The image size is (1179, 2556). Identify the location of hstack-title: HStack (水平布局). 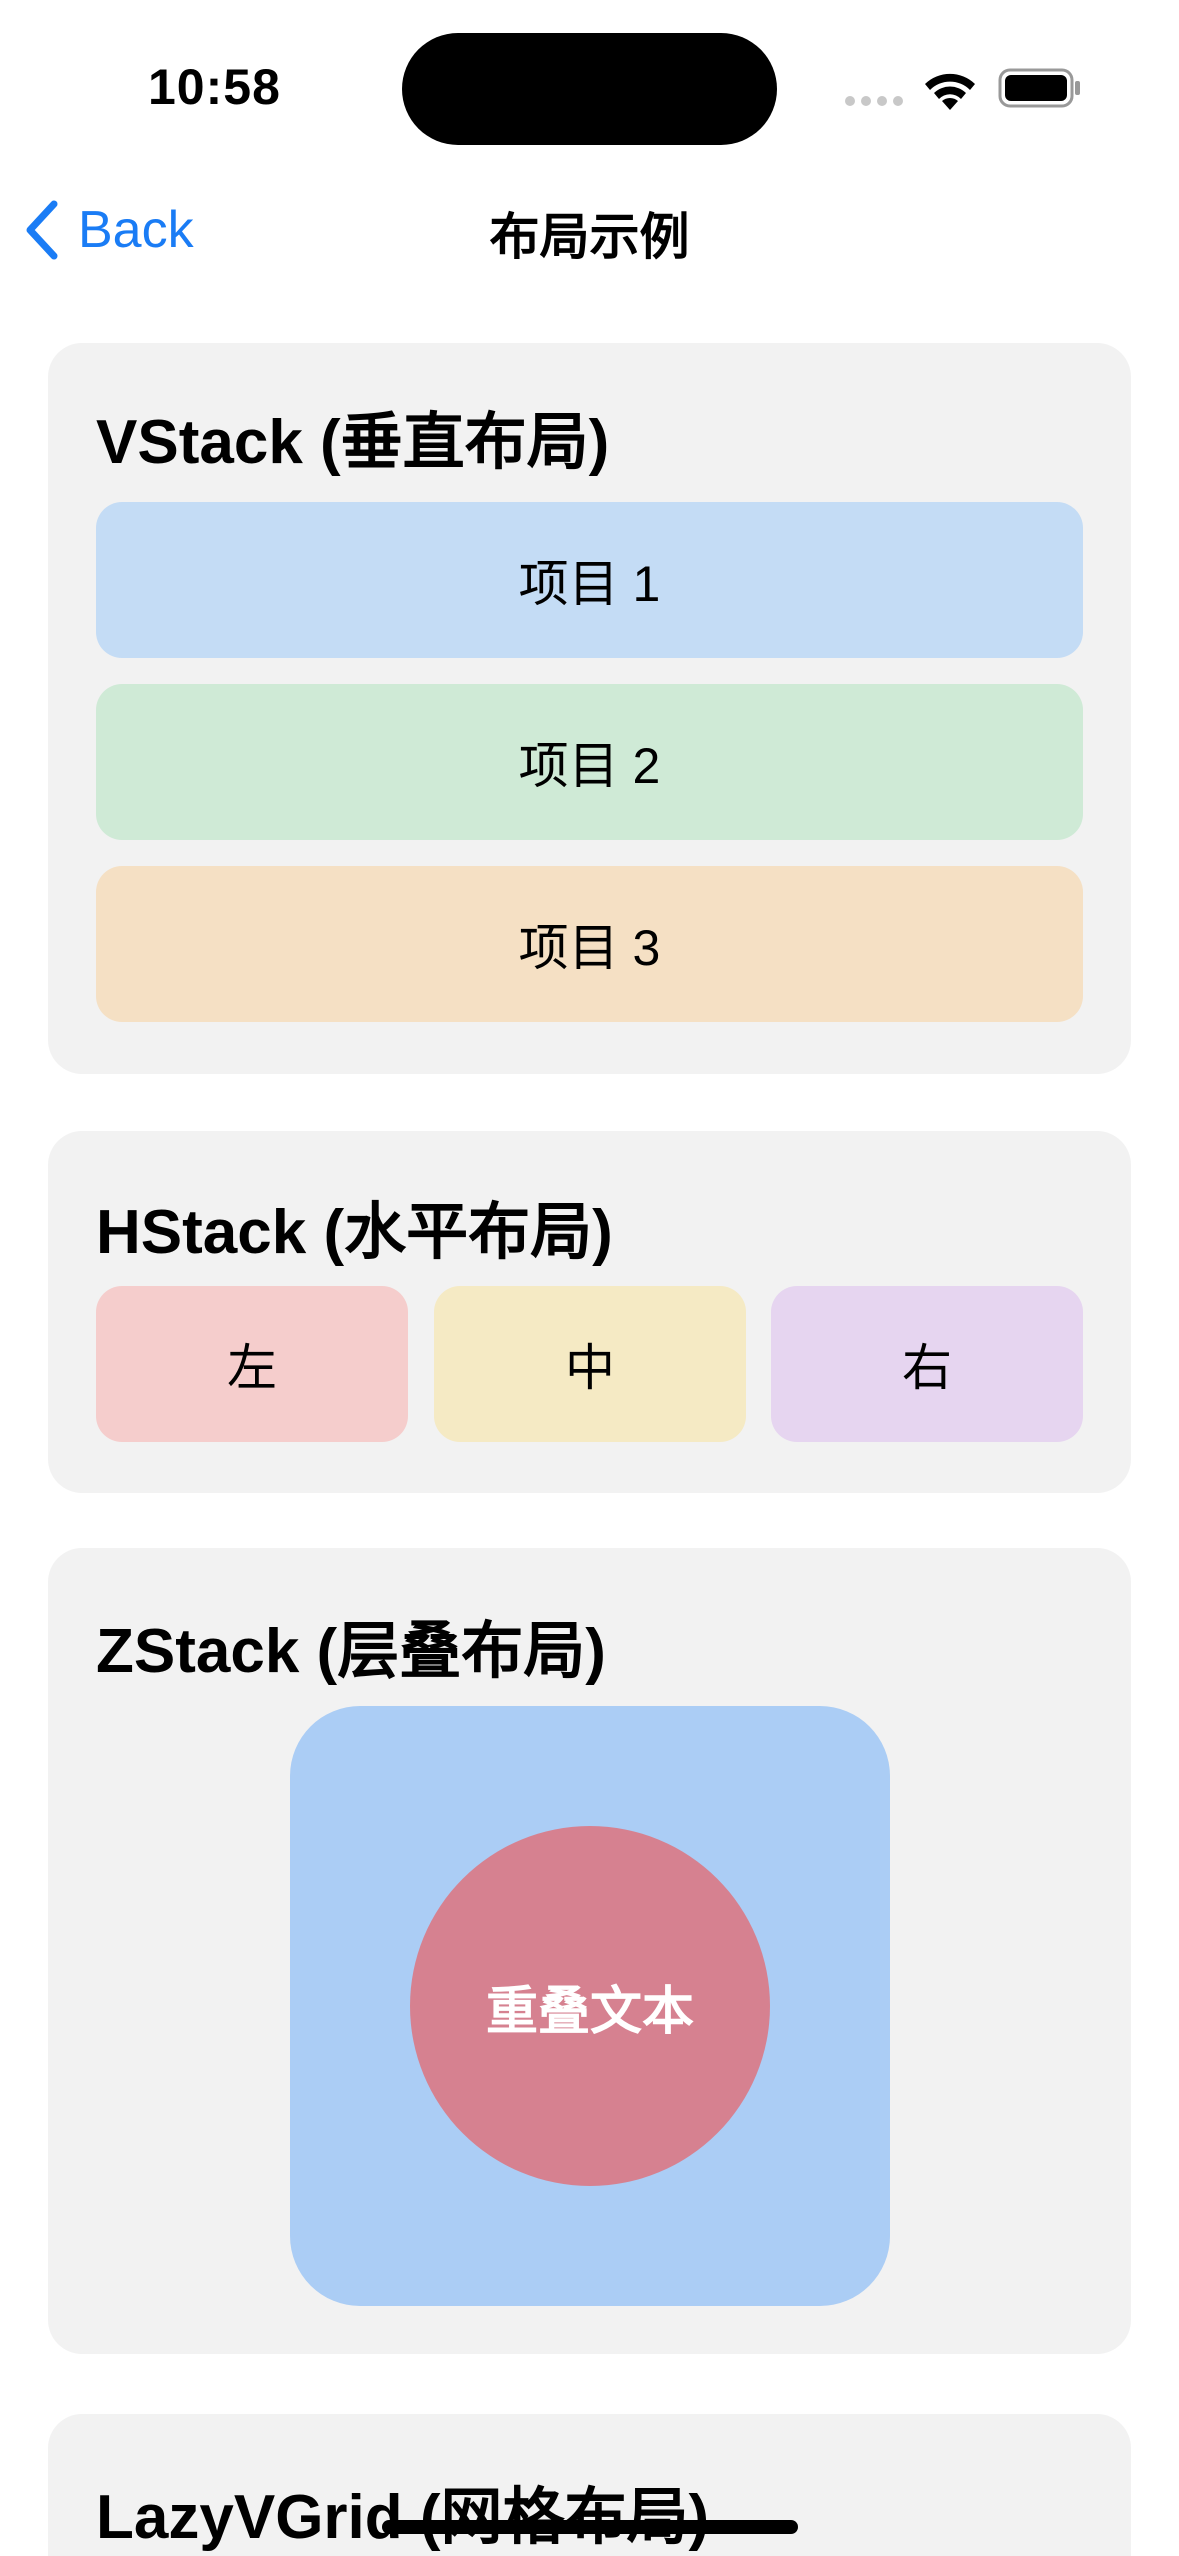
(354, 1232).